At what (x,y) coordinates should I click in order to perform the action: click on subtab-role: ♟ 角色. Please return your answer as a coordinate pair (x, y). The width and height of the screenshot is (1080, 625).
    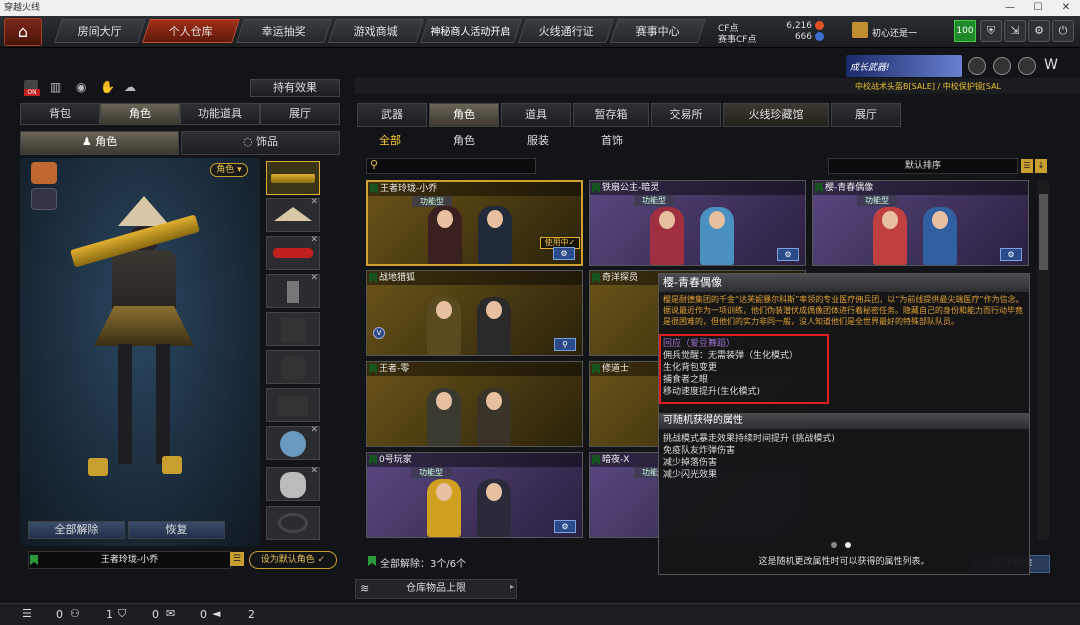
    Looking at the image, I should click on (99, 143).